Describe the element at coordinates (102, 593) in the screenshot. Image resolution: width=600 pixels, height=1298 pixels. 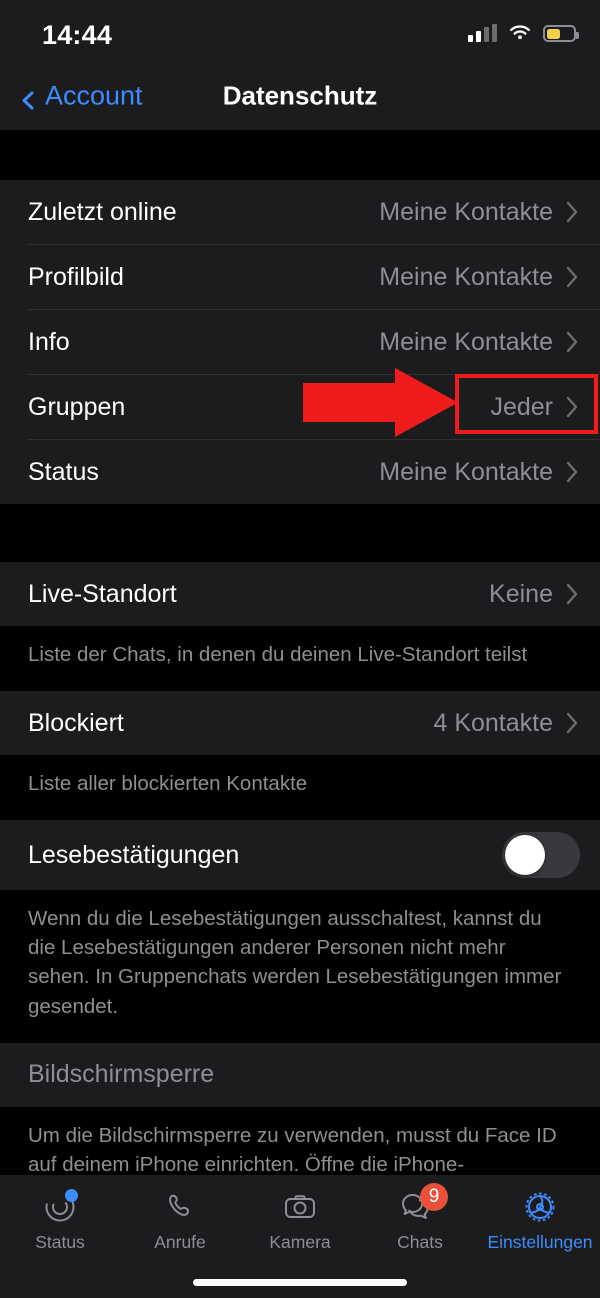
I see `row-label: Live-Standort` at that location.